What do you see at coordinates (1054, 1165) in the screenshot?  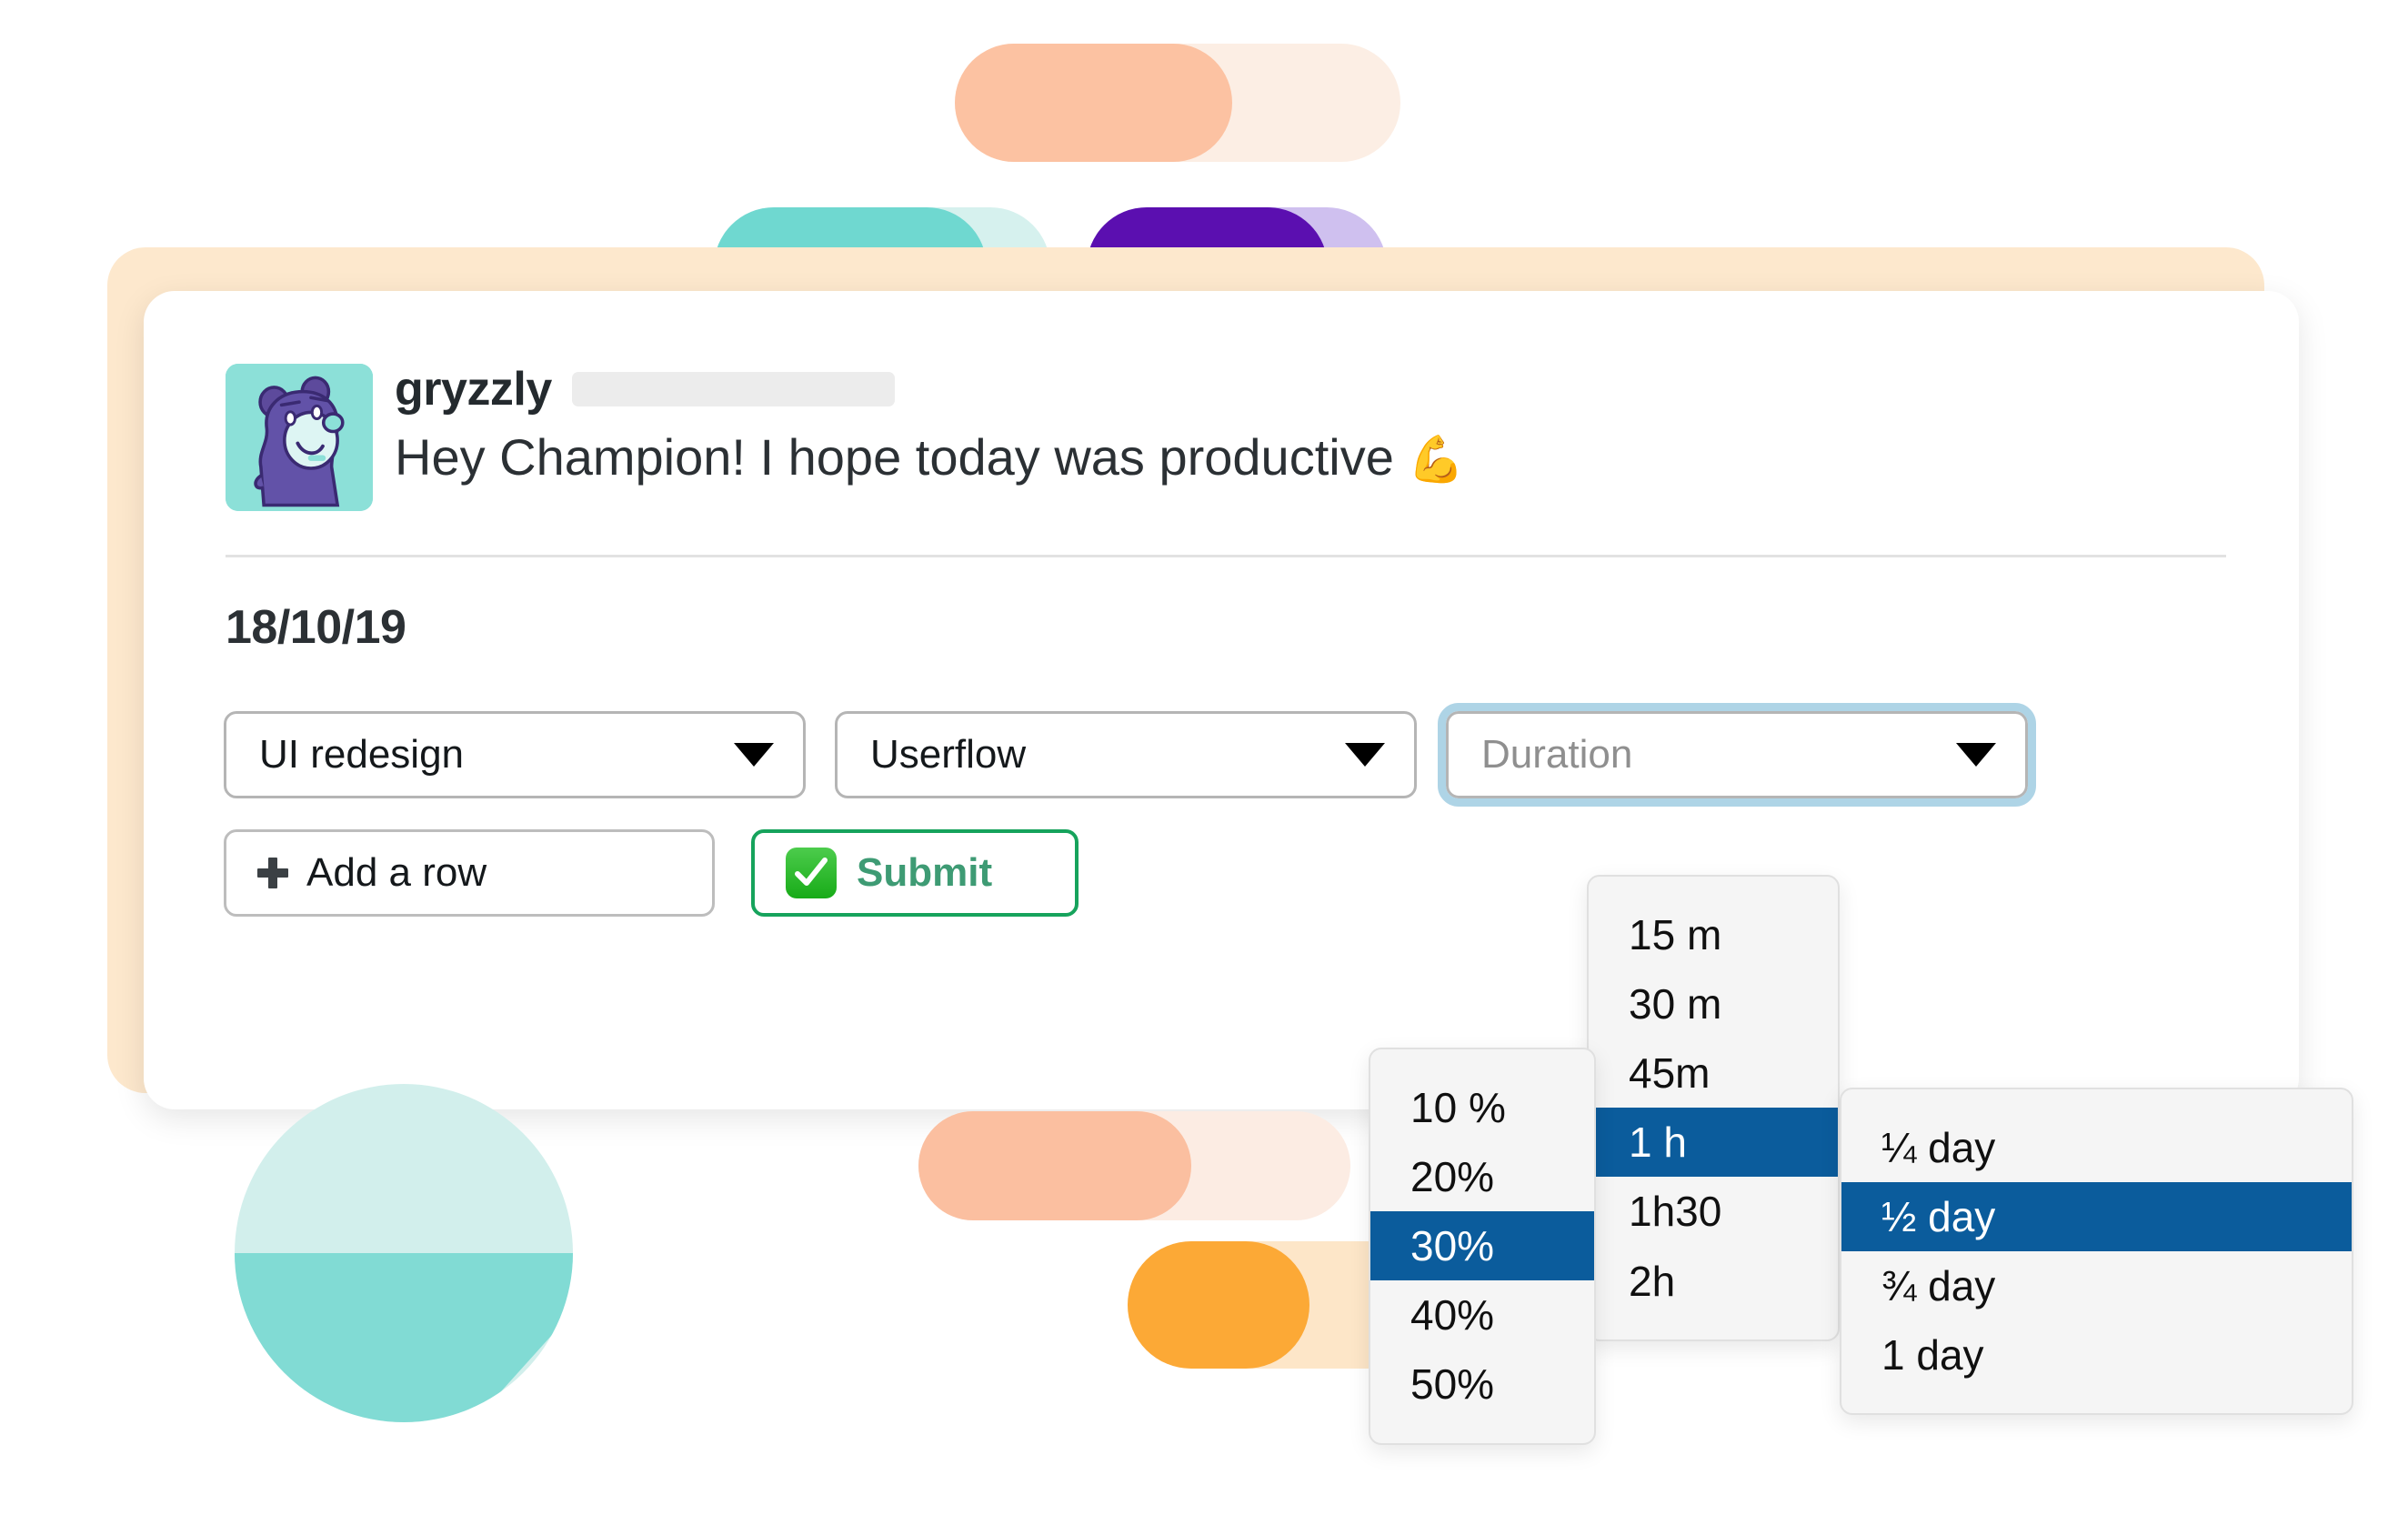 I see `decor-pill-salmon-solid` at bounding box center [1054, 1165].